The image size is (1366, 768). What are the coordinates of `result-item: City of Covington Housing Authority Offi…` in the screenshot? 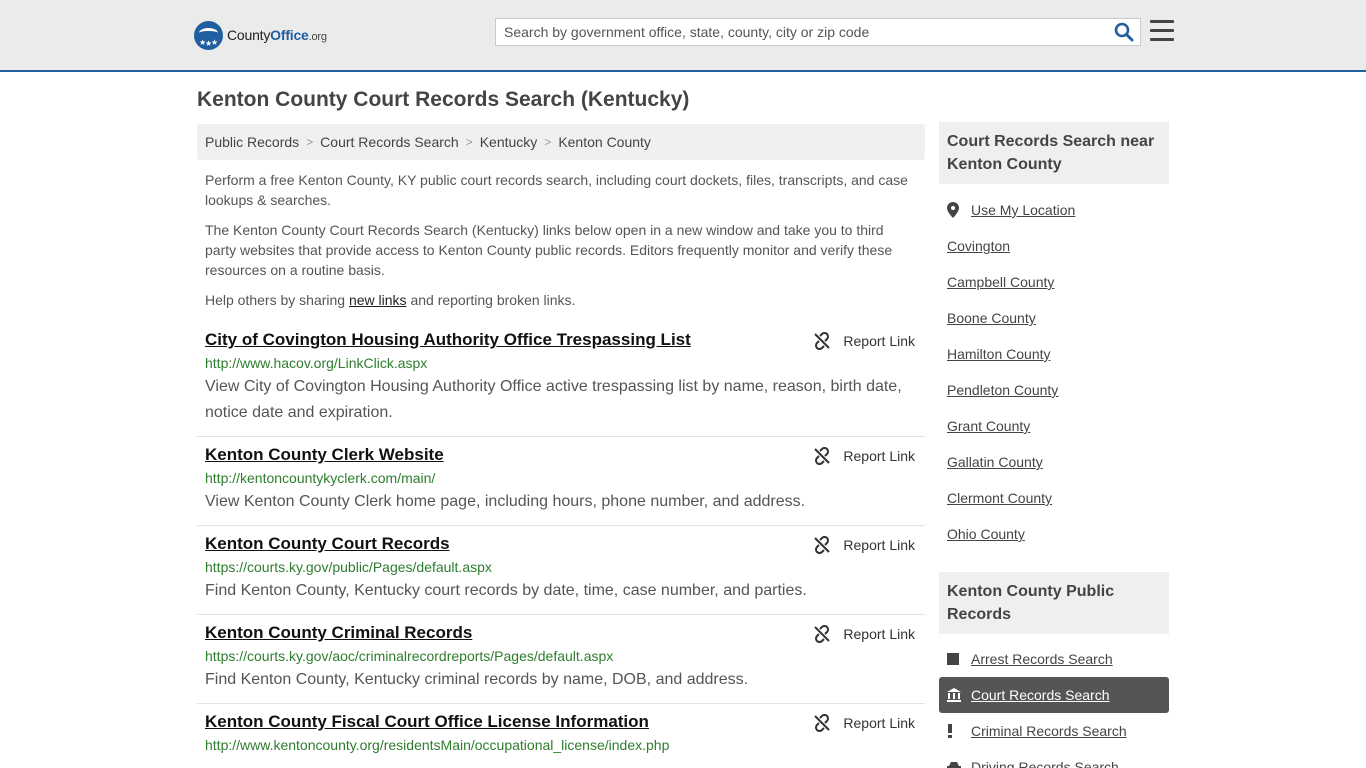 It's located at (561, 379).